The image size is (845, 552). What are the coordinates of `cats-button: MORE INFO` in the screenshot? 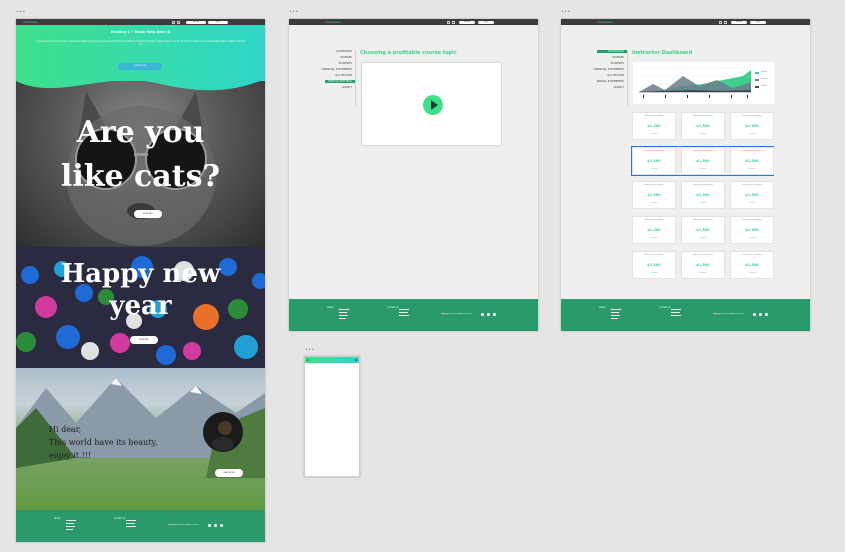 It's located at (148, 214).